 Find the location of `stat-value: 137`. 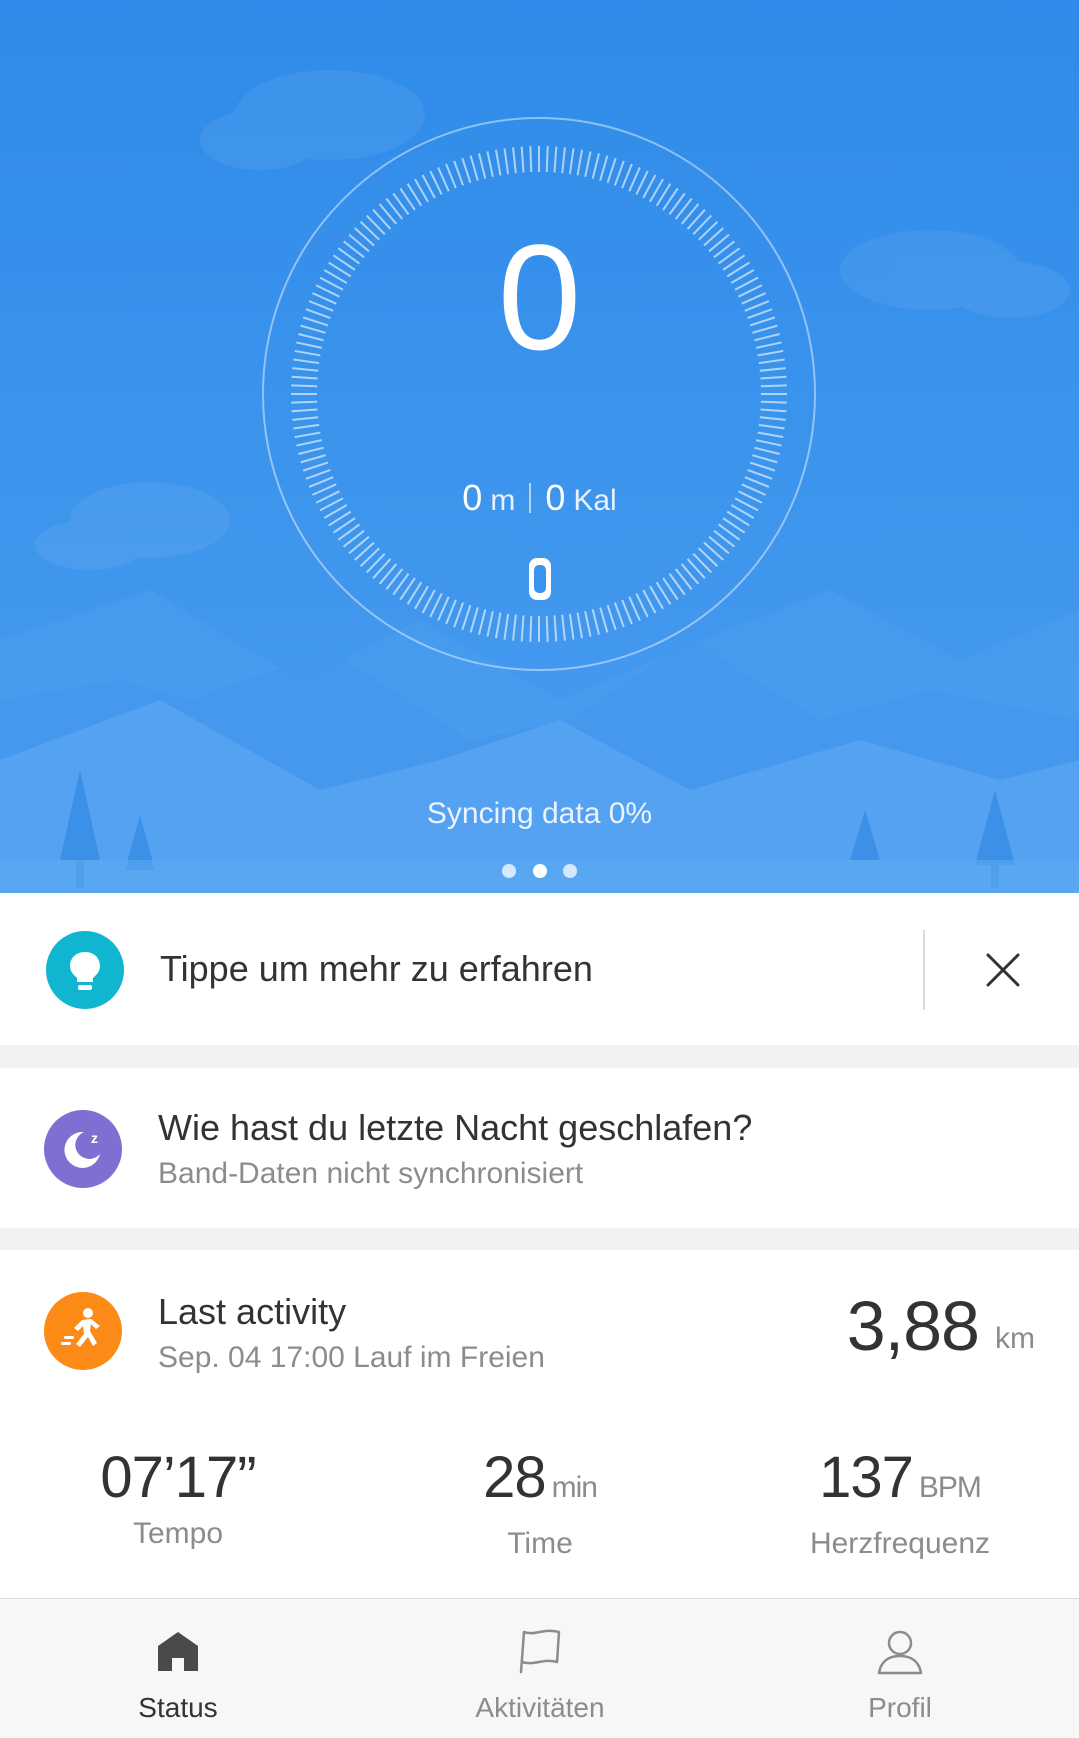

stat-value: 137 is located at coordinates (866, 1477).